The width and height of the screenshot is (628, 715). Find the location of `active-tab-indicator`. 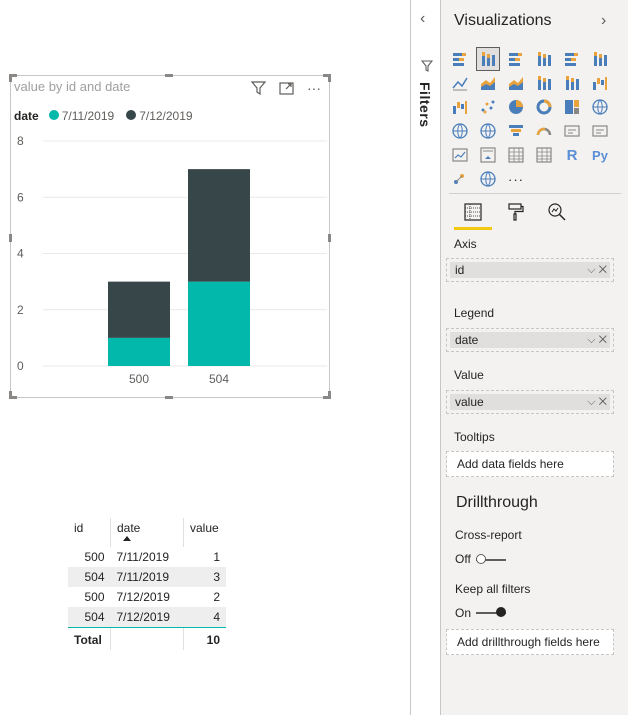

active-tab-indicator is located at coordinates (473, 228).